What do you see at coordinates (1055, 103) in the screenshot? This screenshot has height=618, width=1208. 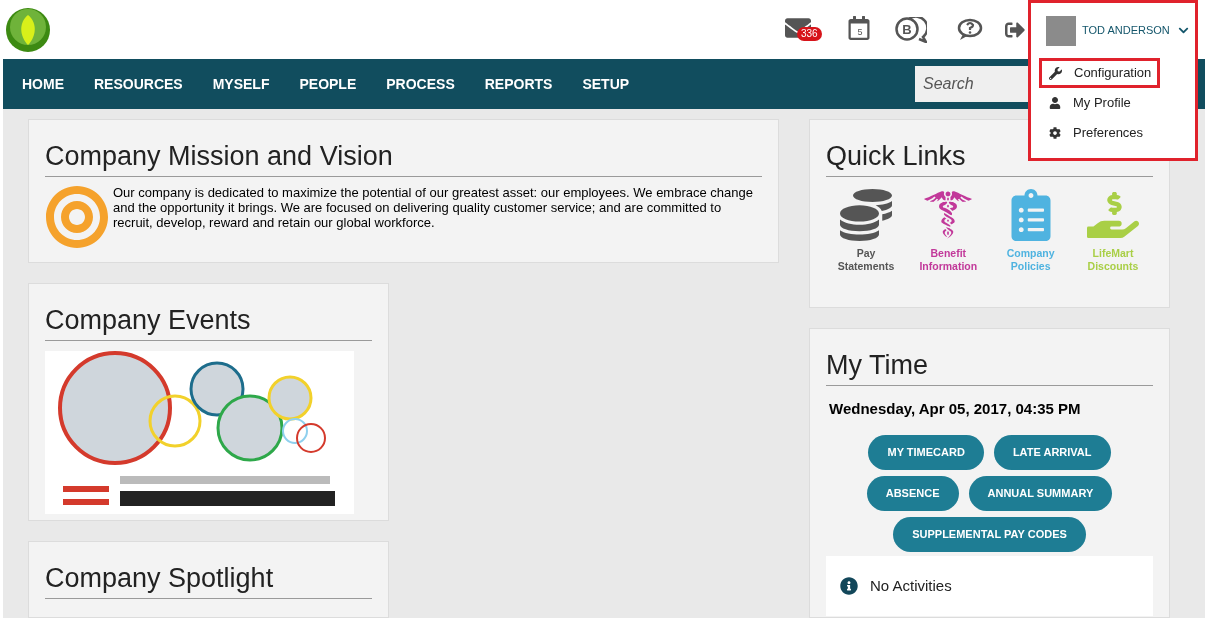 I see `user-icon` at bounding box center [1055, 103].